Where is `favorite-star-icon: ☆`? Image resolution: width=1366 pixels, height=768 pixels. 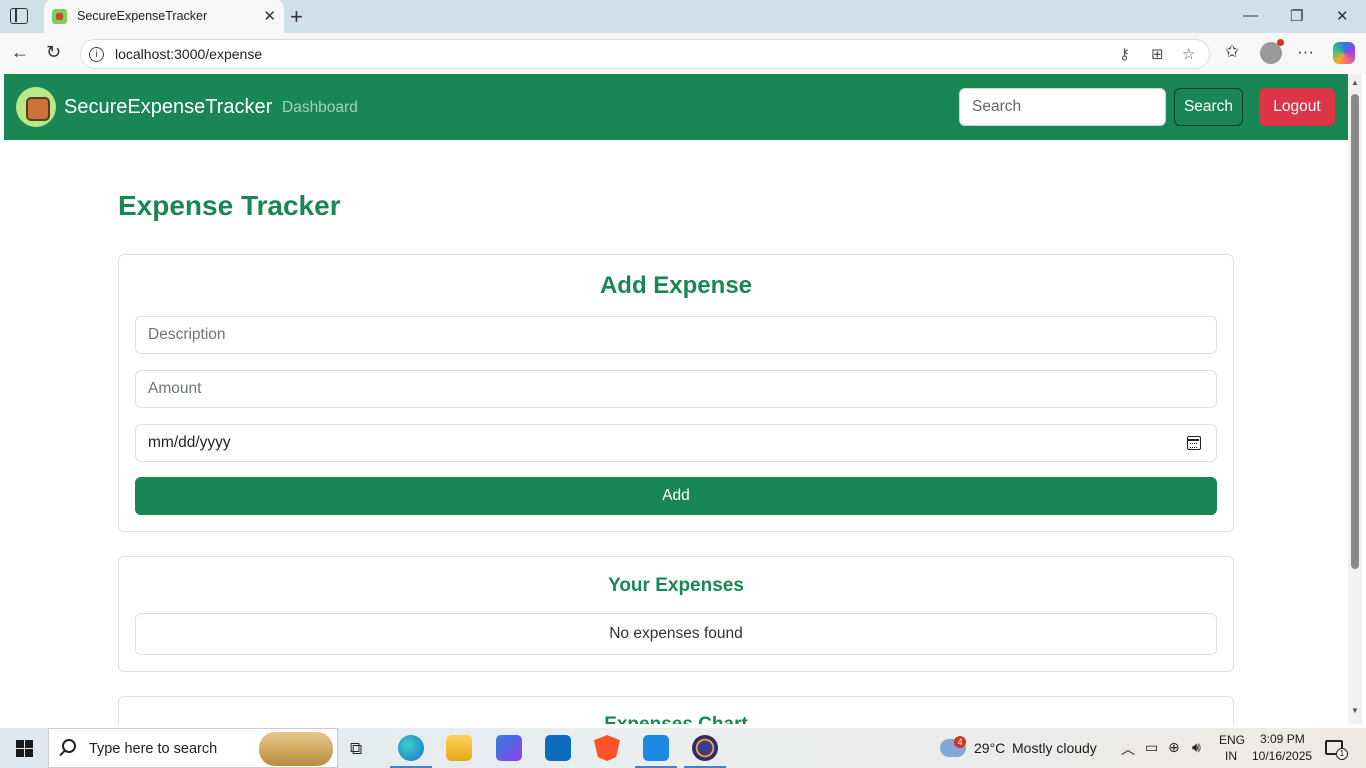
favorite-star-icon: ☆ is located at coordinates (1188, 54).